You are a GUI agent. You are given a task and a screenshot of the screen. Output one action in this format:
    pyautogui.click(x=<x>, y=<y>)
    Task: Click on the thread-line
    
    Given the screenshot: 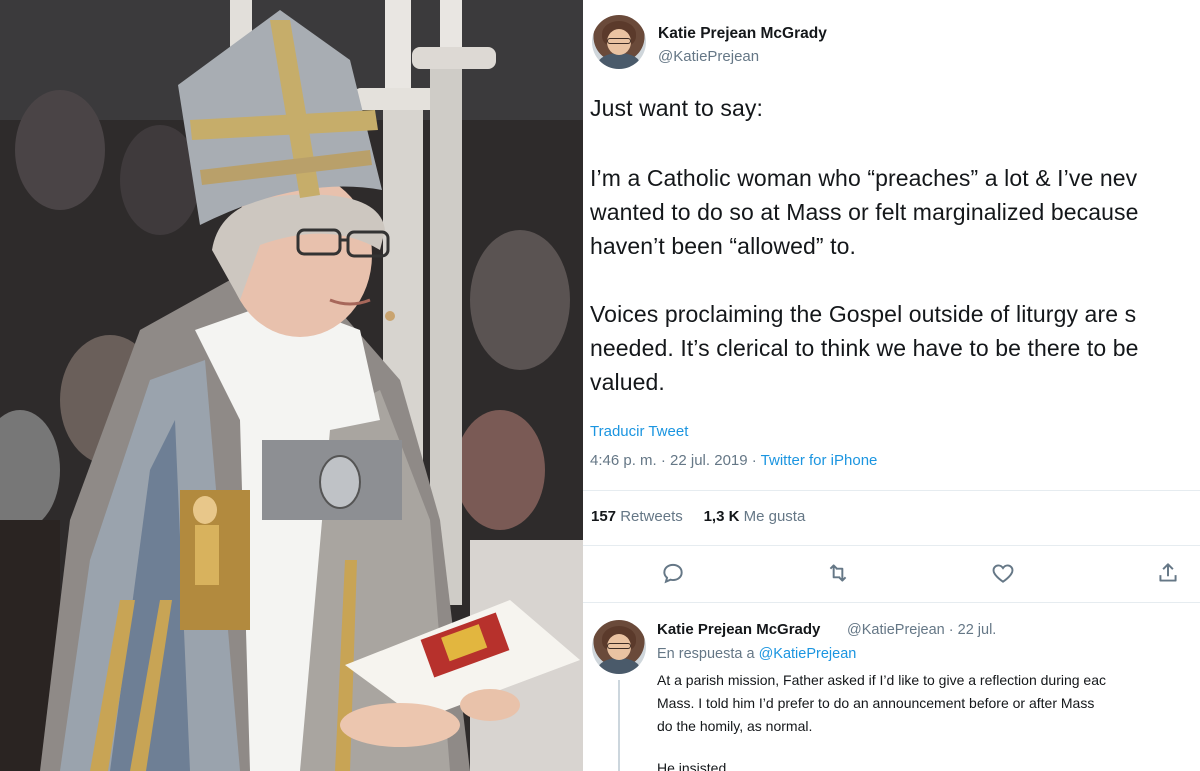 What is the action you would take?
    pyautogui.click(x=619, y=725)
    